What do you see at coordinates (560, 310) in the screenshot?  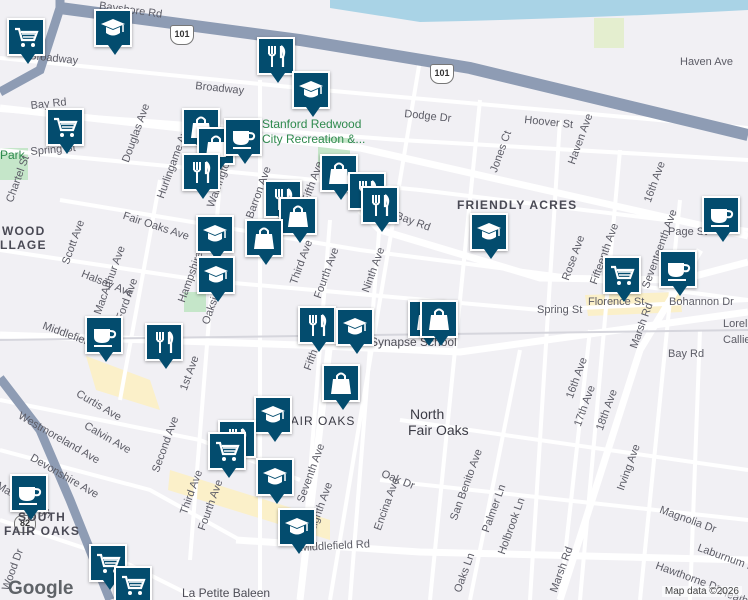 I see `street-label: Spring St` at bounding box center [560, 310].